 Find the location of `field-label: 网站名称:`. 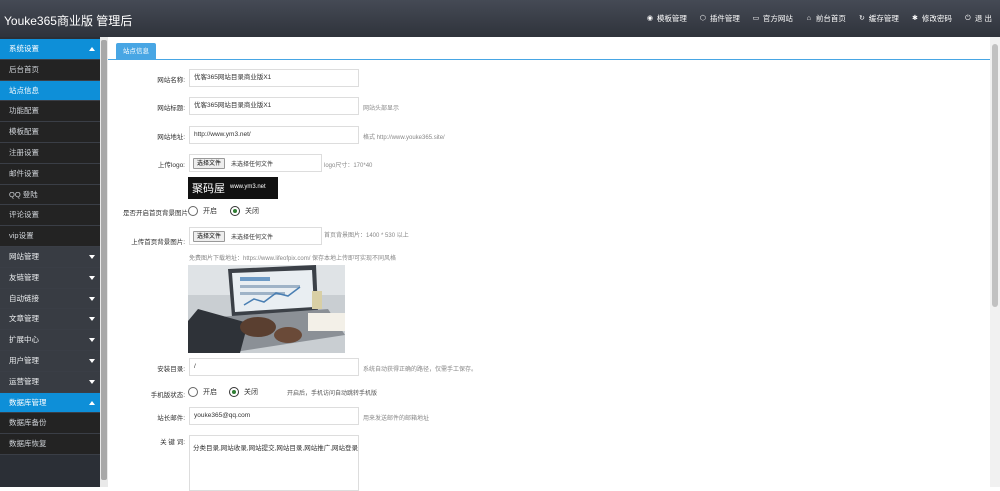

field-label: 网站名称: is located at coordinates (171, 80).